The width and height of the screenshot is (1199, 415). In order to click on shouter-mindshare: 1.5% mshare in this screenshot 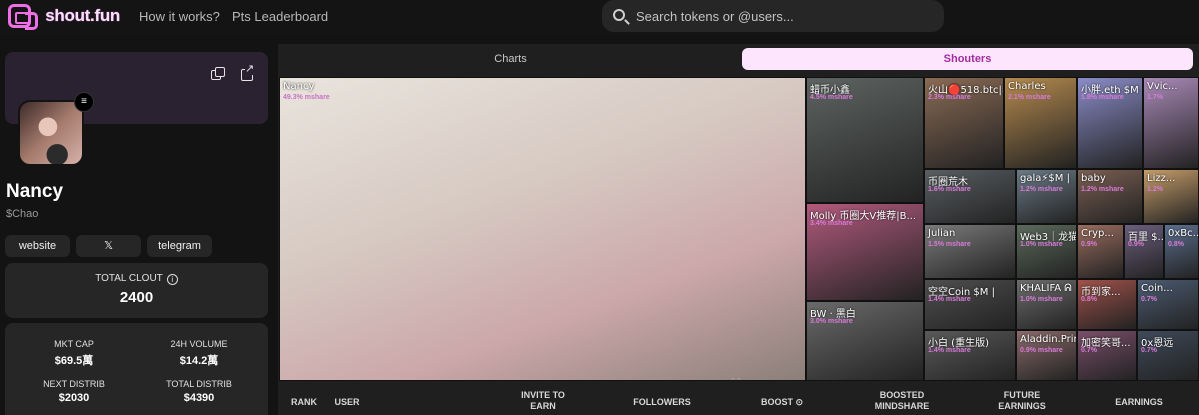, I will do `click(949, 244)`.